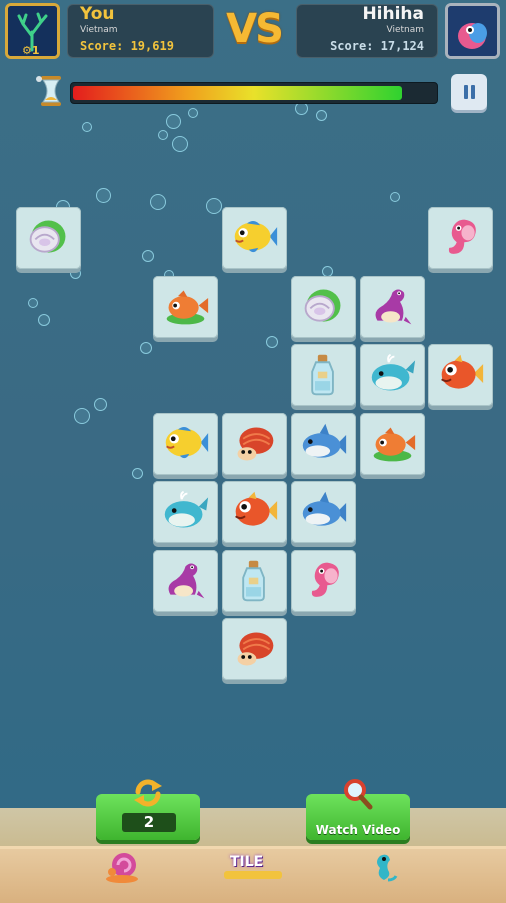 The image size is (506, 903). What do you see at coordinates (358, 794) in the screenshot?
I see `magnifier-icon` at bounding box center [358, 794].